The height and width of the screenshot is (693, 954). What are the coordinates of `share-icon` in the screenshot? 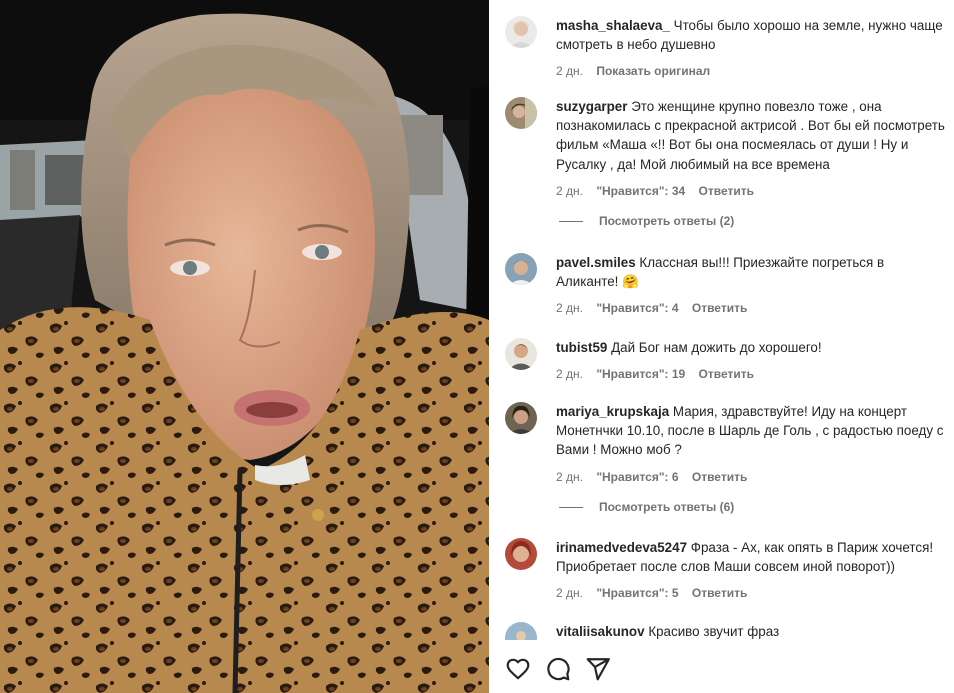 It's located at (598, 669).